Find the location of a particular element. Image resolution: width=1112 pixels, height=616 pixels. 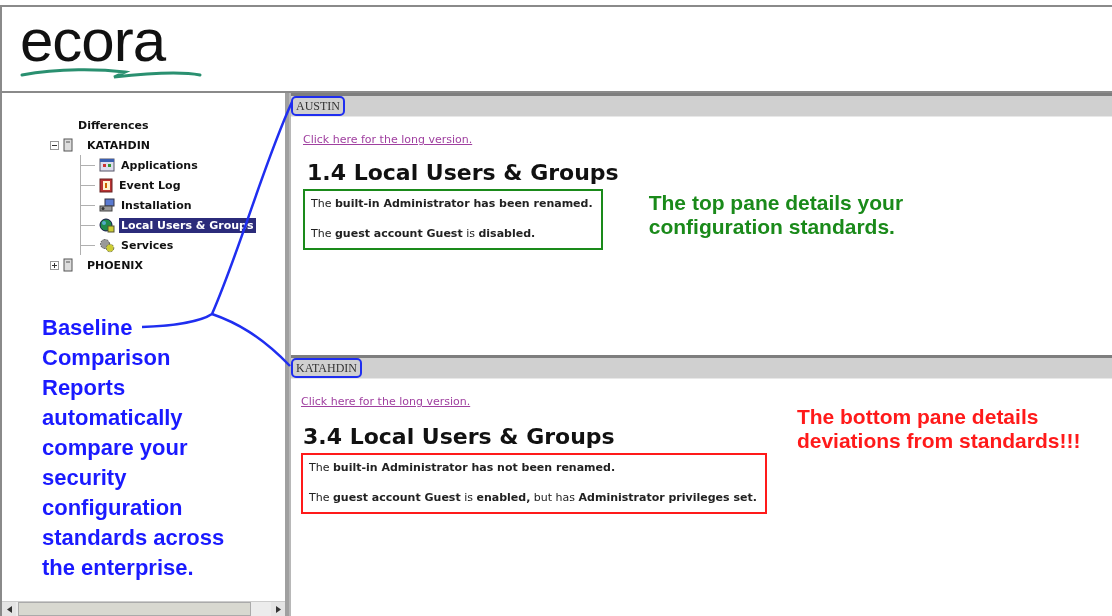

tree-item: Installation is located at coordinates (156, 205).